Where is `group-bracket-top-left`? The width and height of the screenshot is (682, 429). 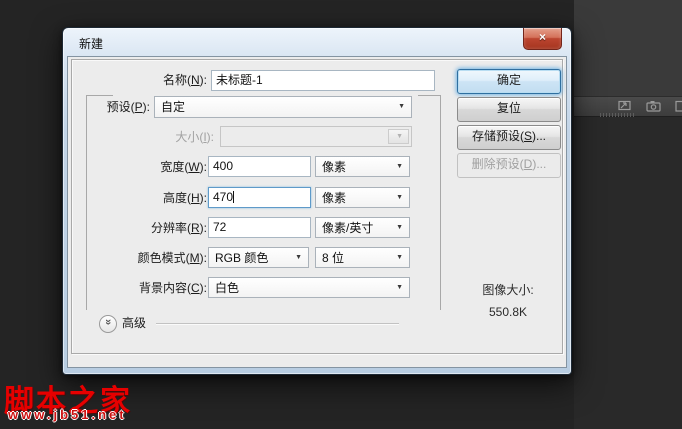
group-bracket-top-left is located at coordinates (99, 95).